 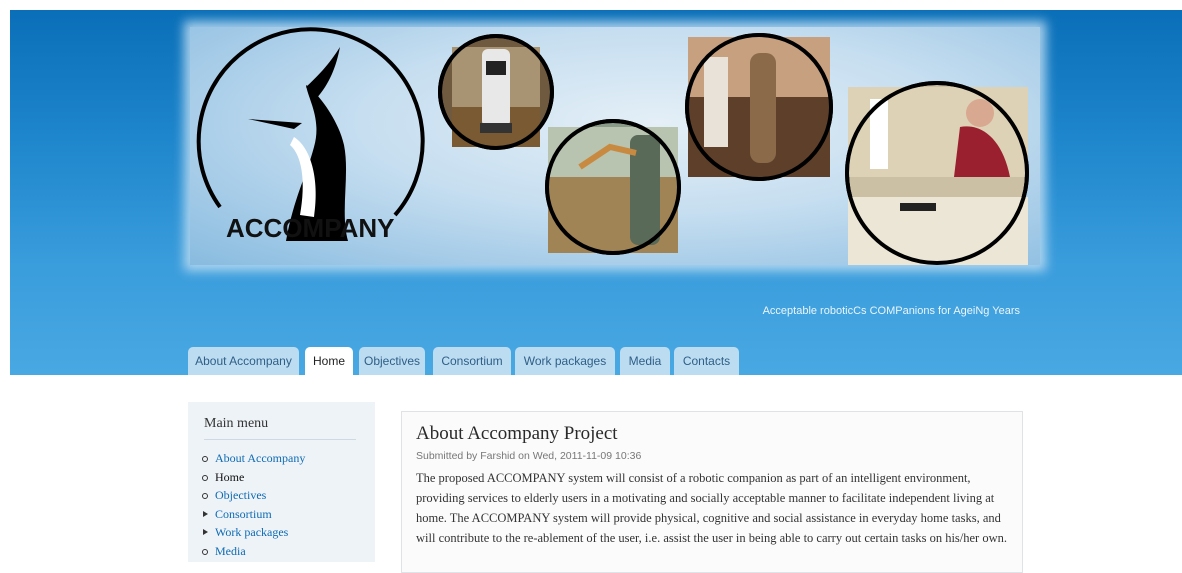 I want to click on tab-consortium: Consortium, so click(x=472, y=361).